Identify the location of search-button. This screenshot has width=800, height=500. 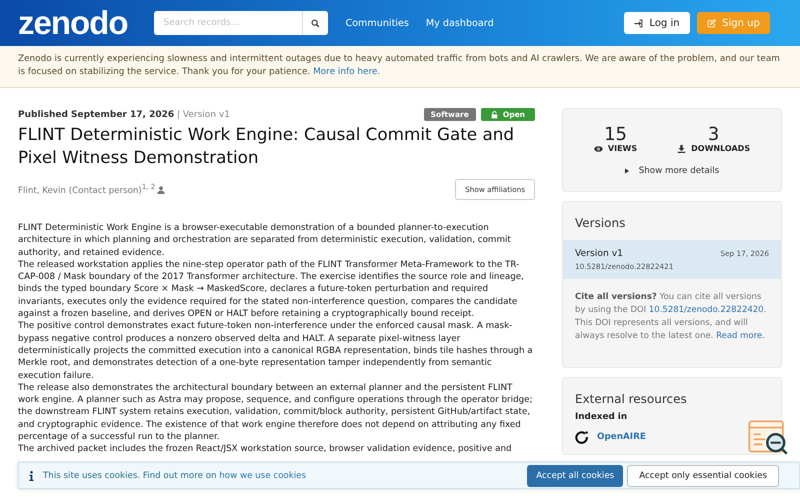
(315, 23).